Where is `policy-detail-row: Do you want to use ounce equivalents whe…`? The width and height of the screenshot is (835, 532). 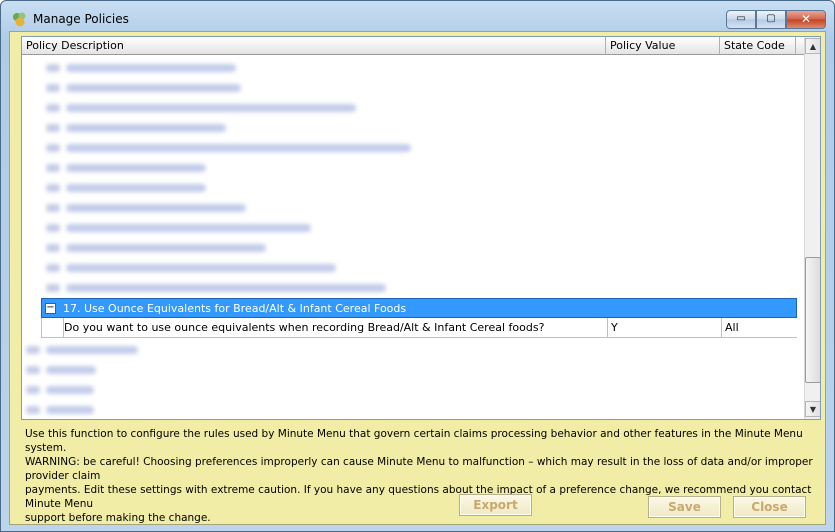 policy-detail-row: Do you want to use ounce equivalents whe… is located at coordinates (419, 328).